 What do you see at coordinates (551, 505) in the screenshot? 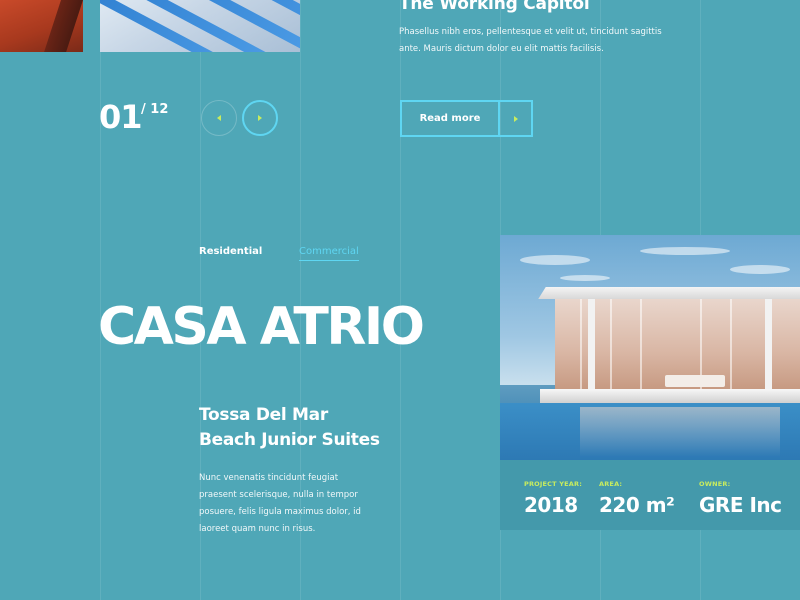
I see `stat-value: 2018` at bounding box center [551, 505].